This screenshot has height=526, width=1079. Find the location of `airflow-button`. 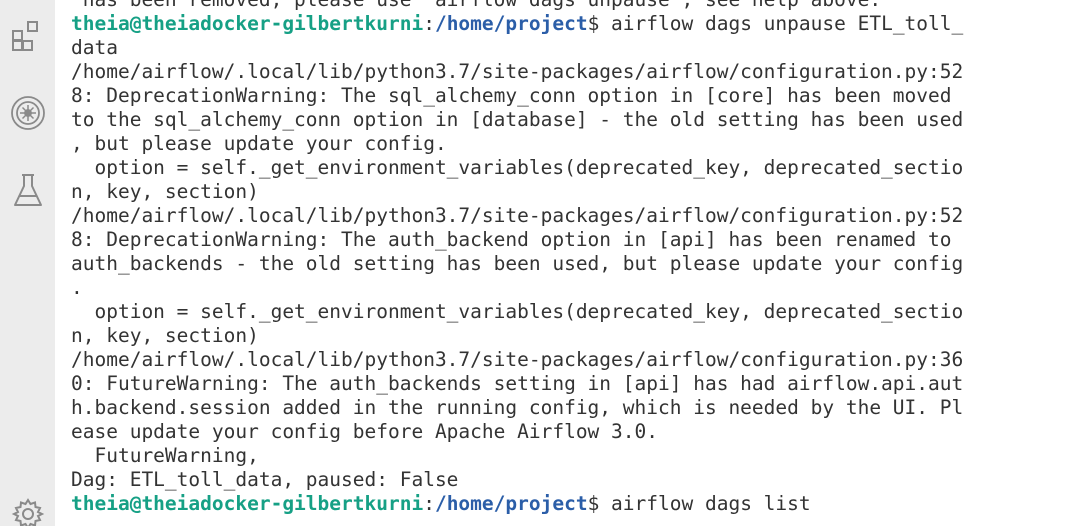

airflow-button is located at coordinates (27, 113).